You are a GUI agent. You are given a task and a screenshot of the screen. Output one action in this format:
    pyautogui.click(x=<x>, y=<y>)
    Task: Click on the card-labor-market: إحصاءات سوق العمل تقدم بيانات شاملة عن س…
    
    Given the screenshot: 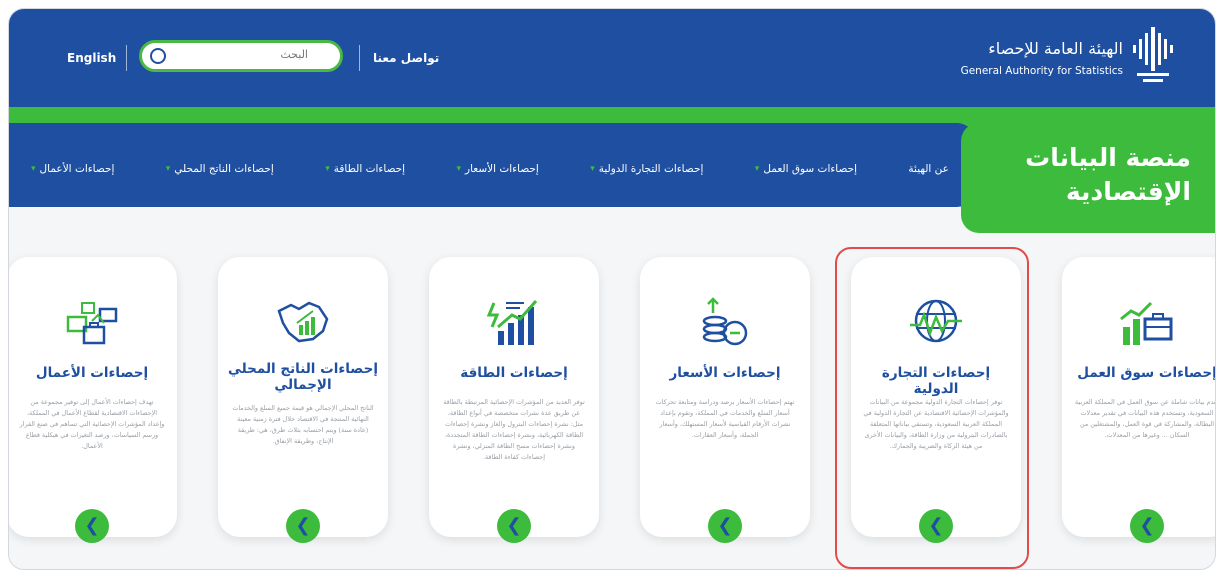 What is the action you would take?
    pyautogui.click(x=1139, y=400)
    